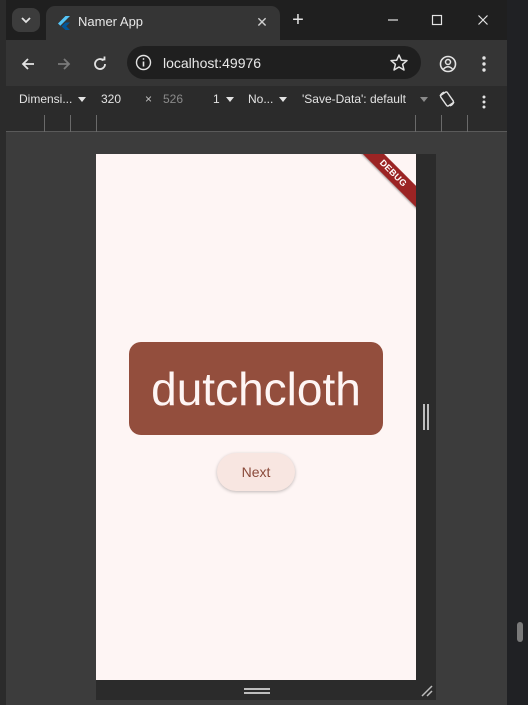 The image size is (528, 705). What do you see at coordinates (216, 99) in the screenshot?
I see `dpr-label: 1` at bounding box center [216, 99].